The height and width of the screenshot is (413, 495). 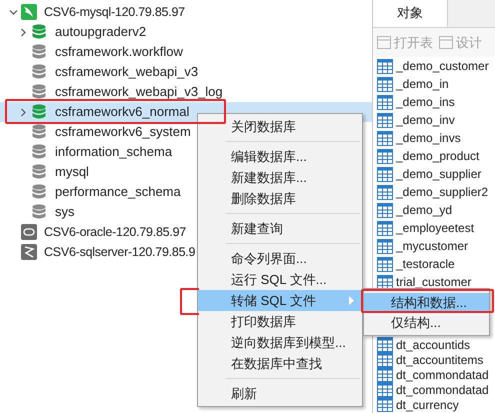 I want to click on menu-item: 打印数据库, so click(x=280, y=321).